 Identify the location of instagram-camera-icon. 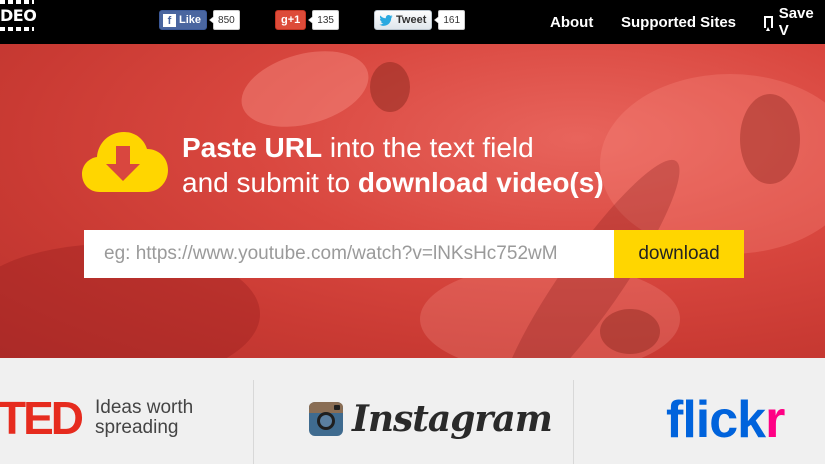
(326, 419).